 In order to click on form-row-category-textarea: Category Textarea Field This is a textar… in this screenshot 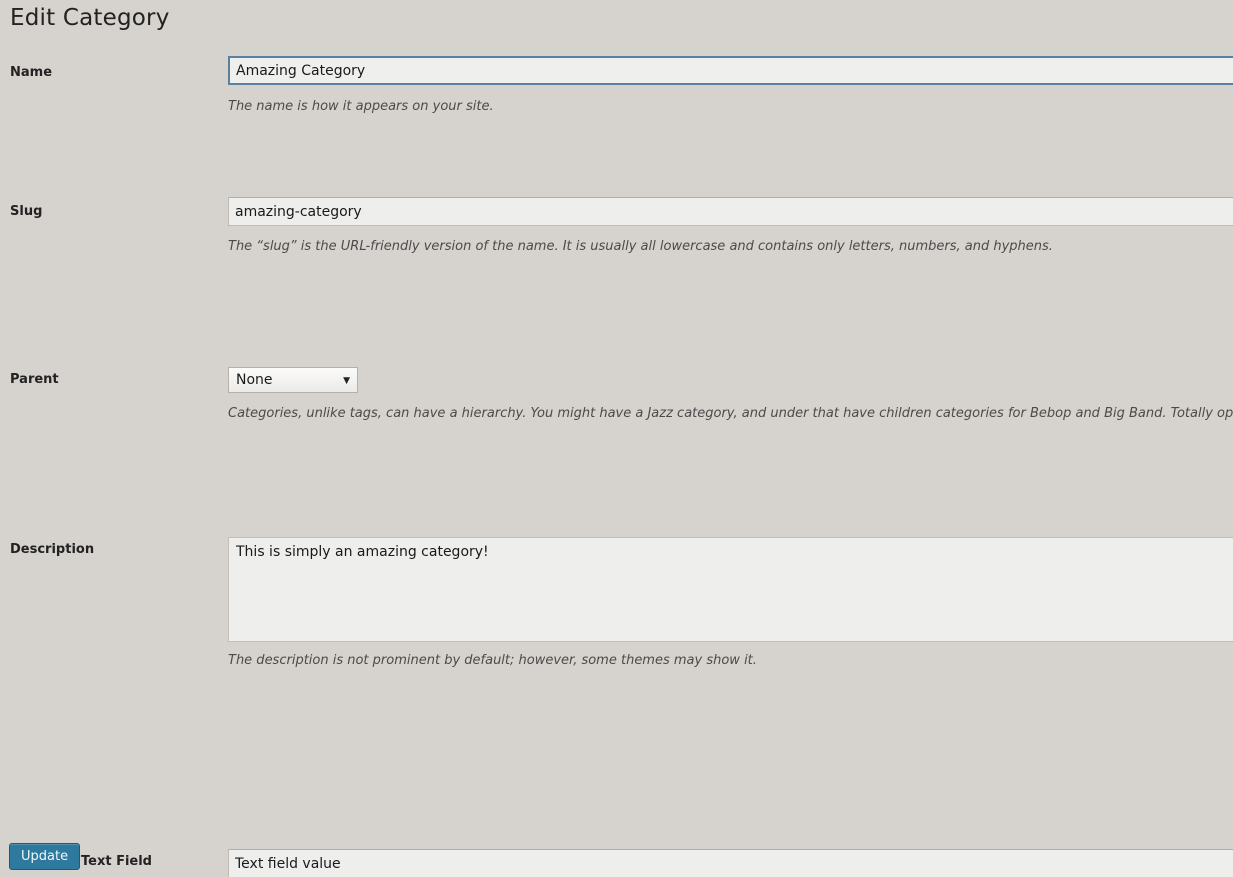, I will do `click(616, 563)`.